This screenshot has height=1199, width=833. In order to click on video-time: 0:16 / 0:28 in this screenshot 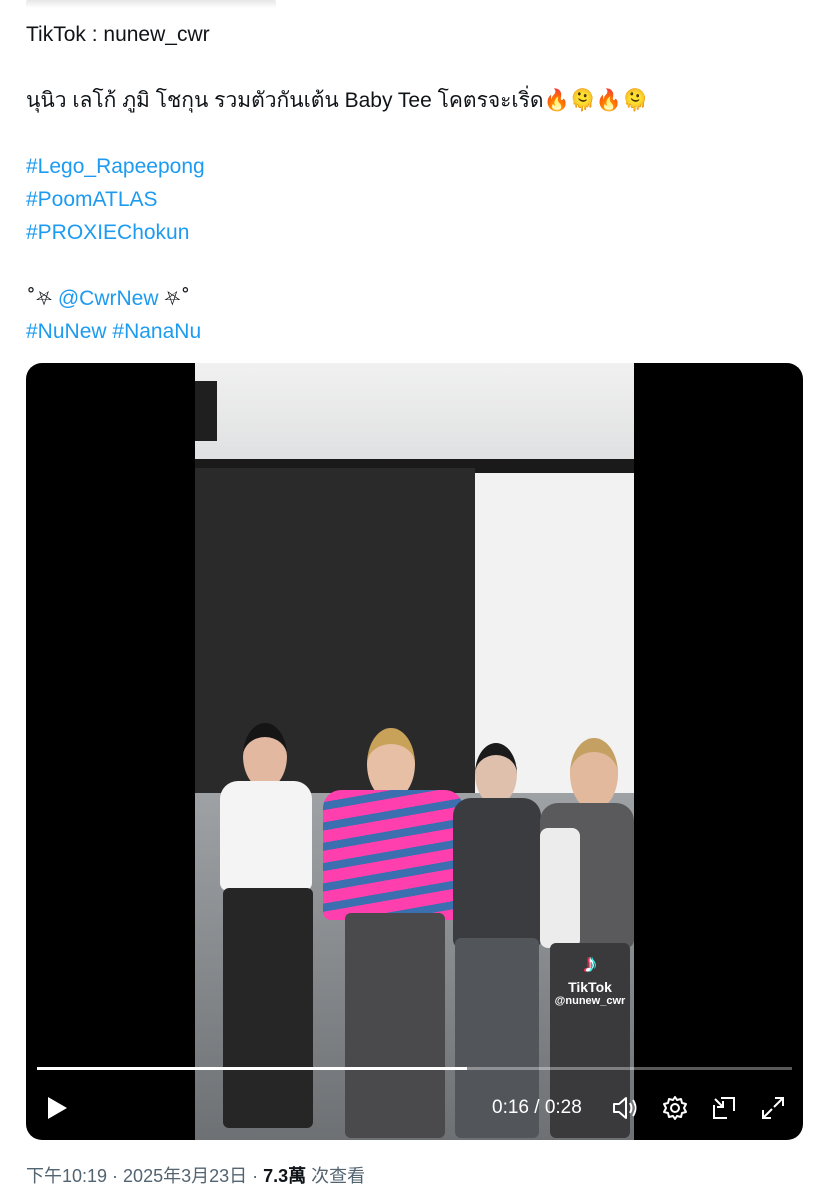, I will do `click(537, 1108)`.